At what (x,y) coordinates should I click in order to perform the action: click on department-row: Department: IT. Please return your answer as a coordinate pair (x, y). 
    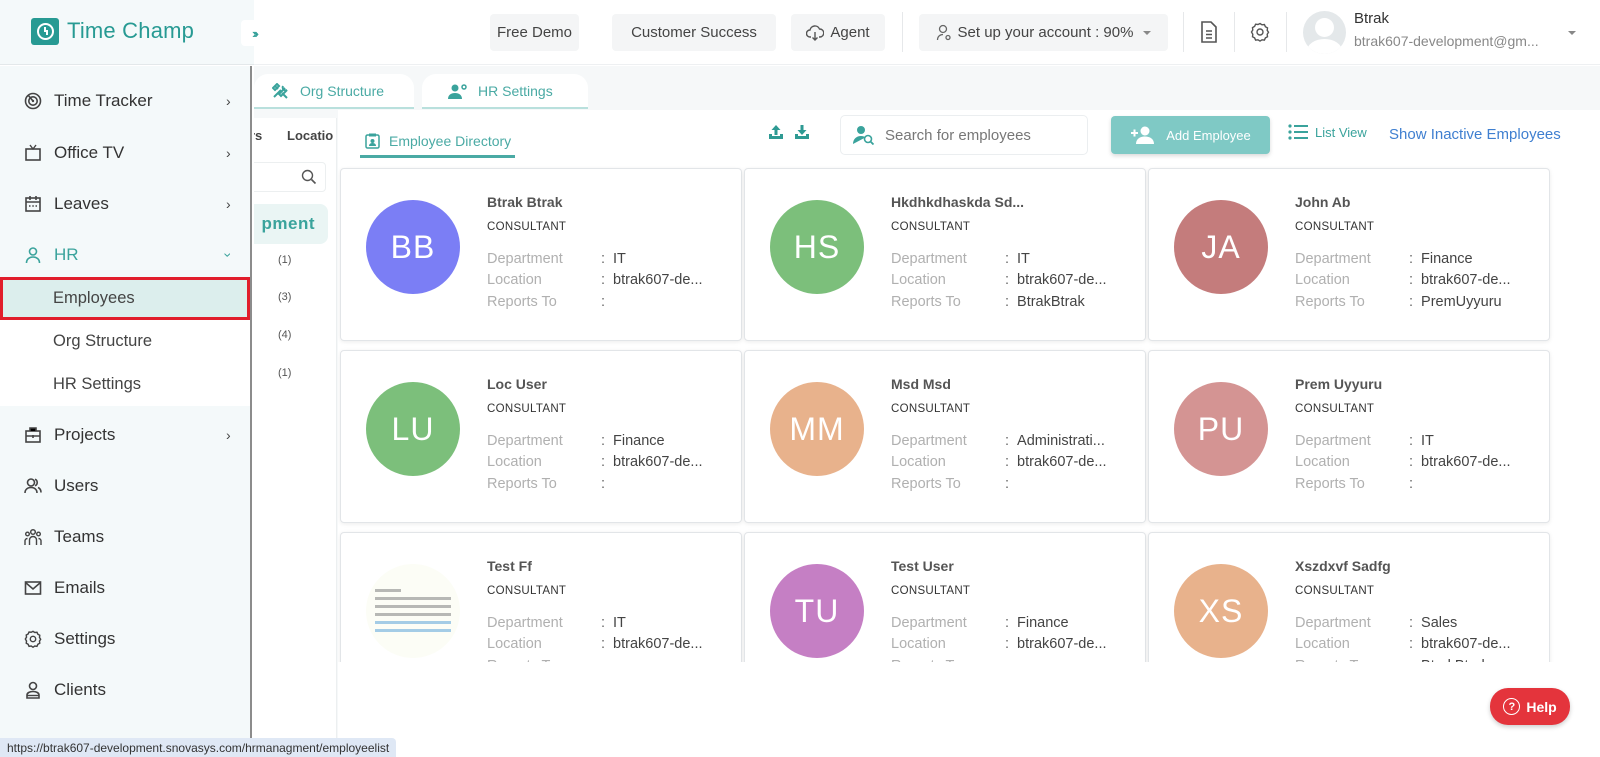
    Looking at the image, I should click on (960, 259).